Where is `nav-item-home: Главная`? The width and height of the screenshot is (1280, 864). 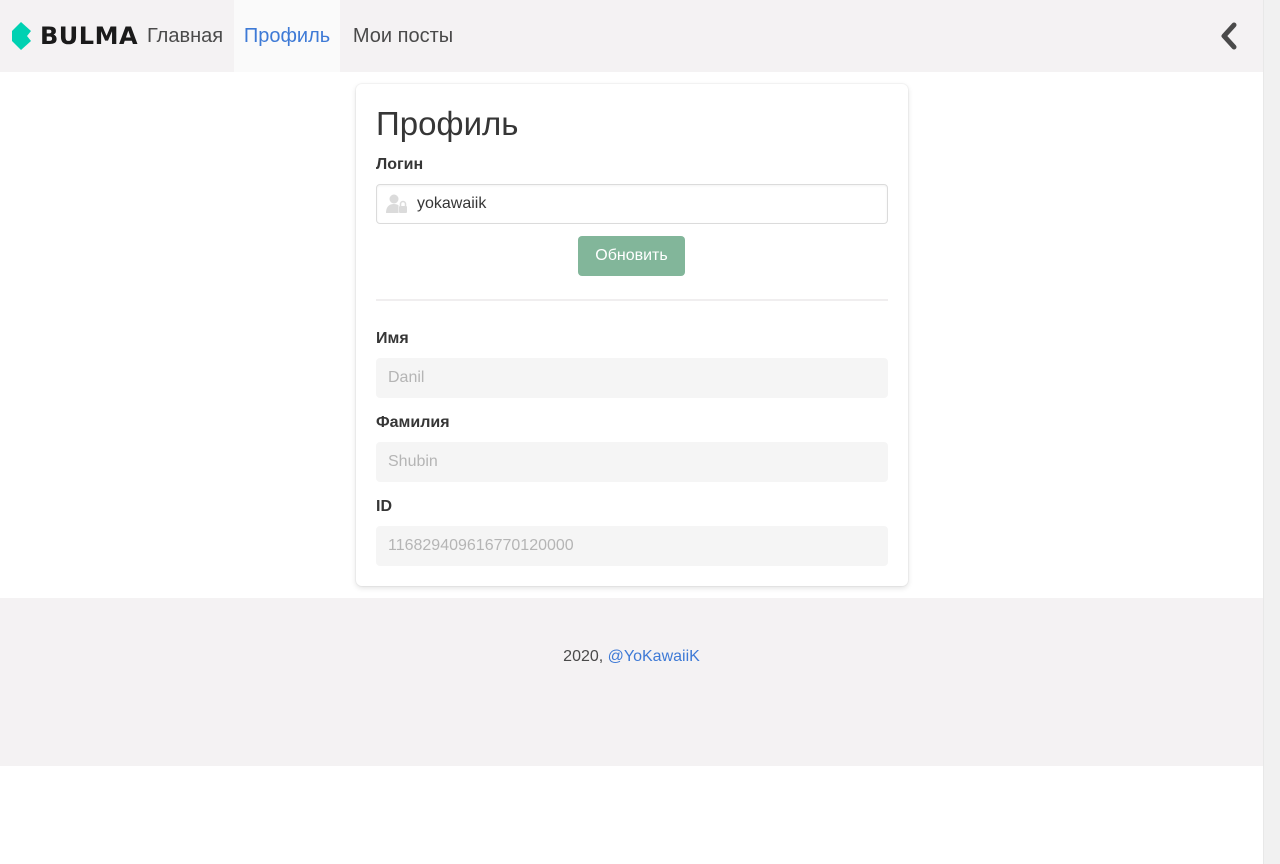
nav-item-home: Главная is located at coordinates (185, 36).